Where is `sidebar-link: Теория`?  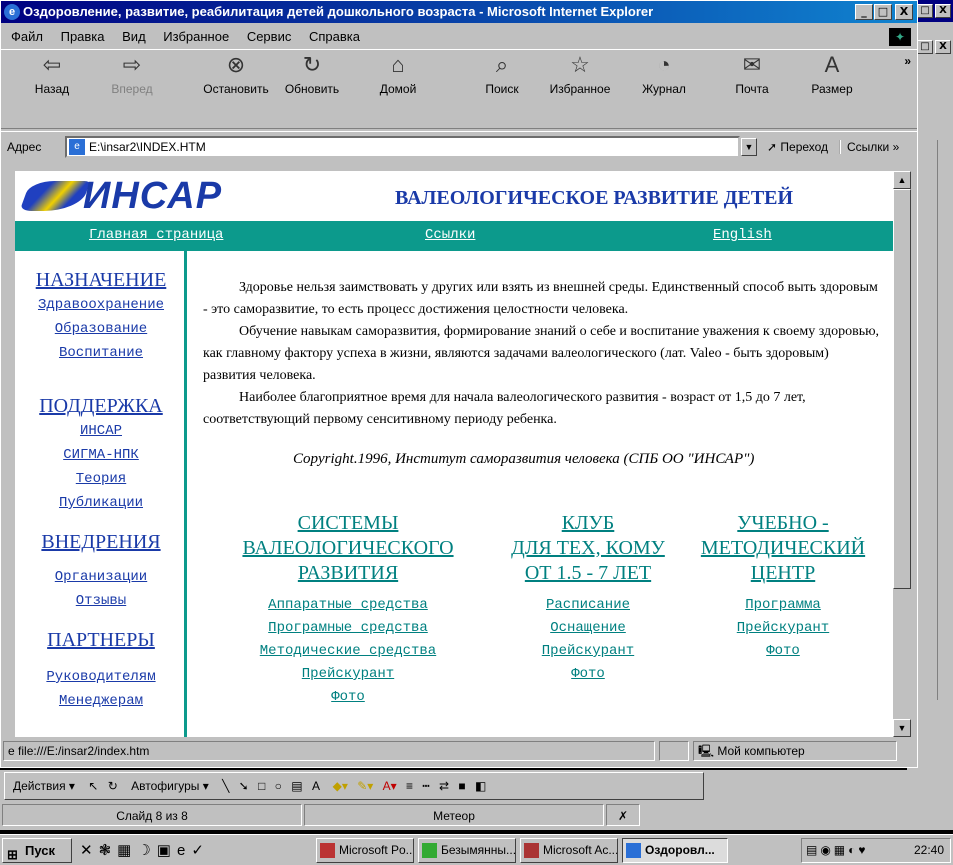 sidebar-link: Теория is located at coordinates (101, 479).